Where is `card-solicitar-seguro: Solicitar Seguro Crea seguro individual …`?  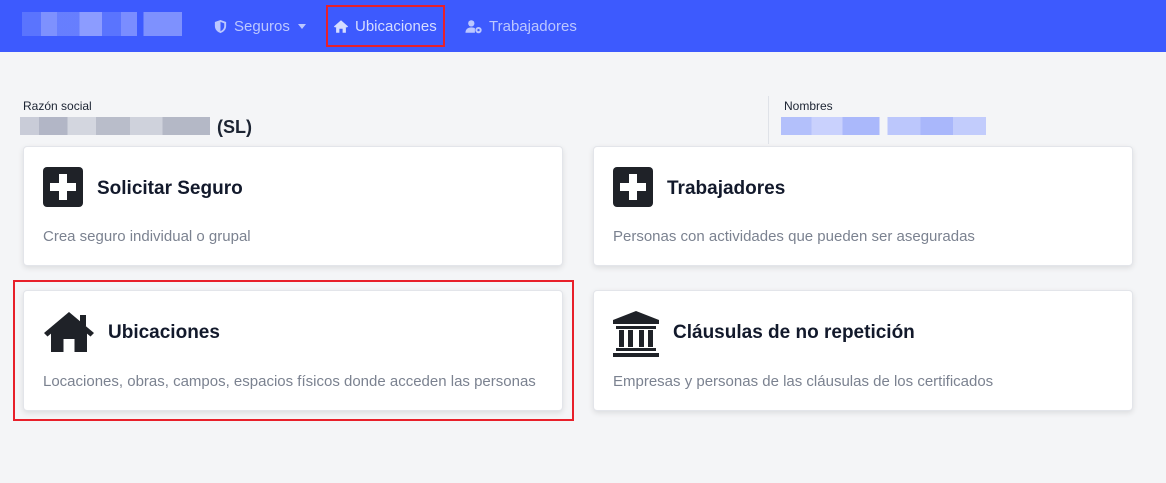
card-solicitar-seguro: Solicitar Seguro Crea seguro individual … is located at coordinates (293, 206).